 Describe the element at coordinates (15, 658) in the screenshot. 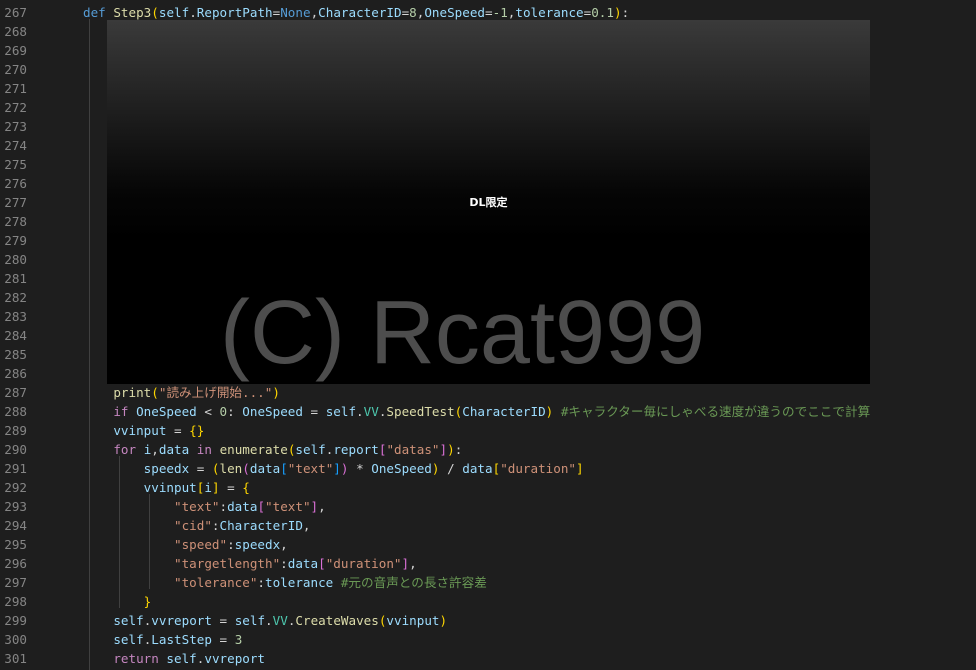

I see `line-number: 301` at that location.